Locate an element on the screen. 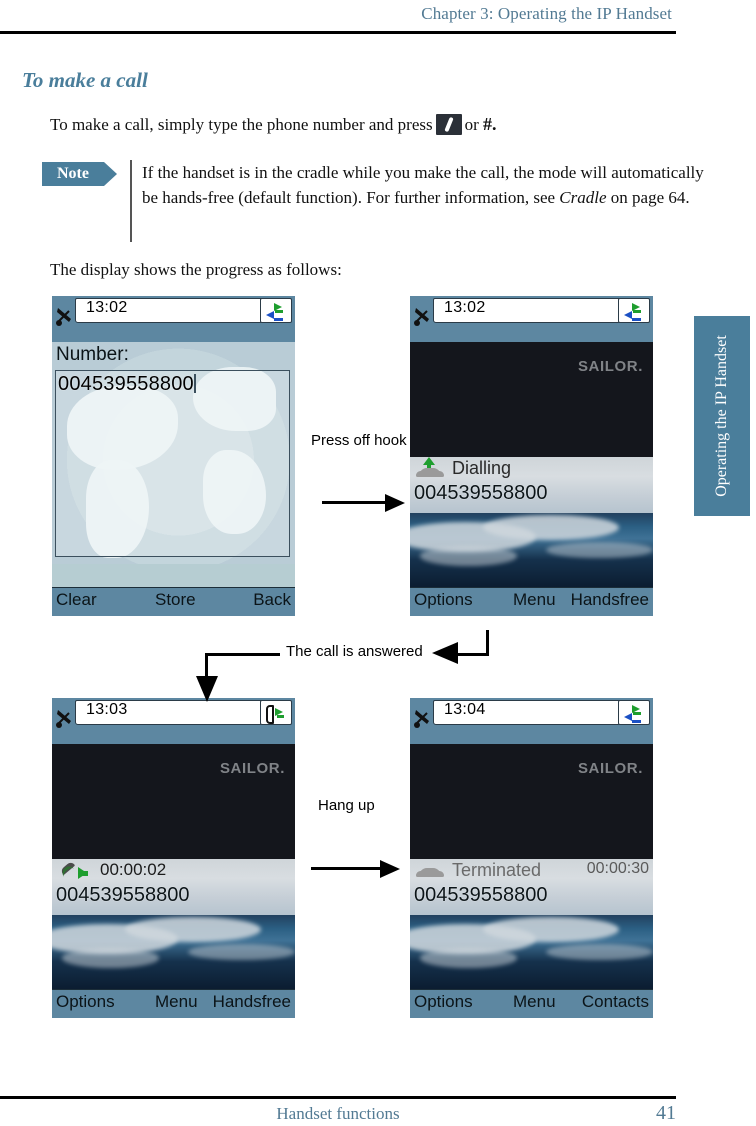 The image size is (756, 1126). softkey-bar: Options Menu Contacts is located at coordinates (531, 1003).